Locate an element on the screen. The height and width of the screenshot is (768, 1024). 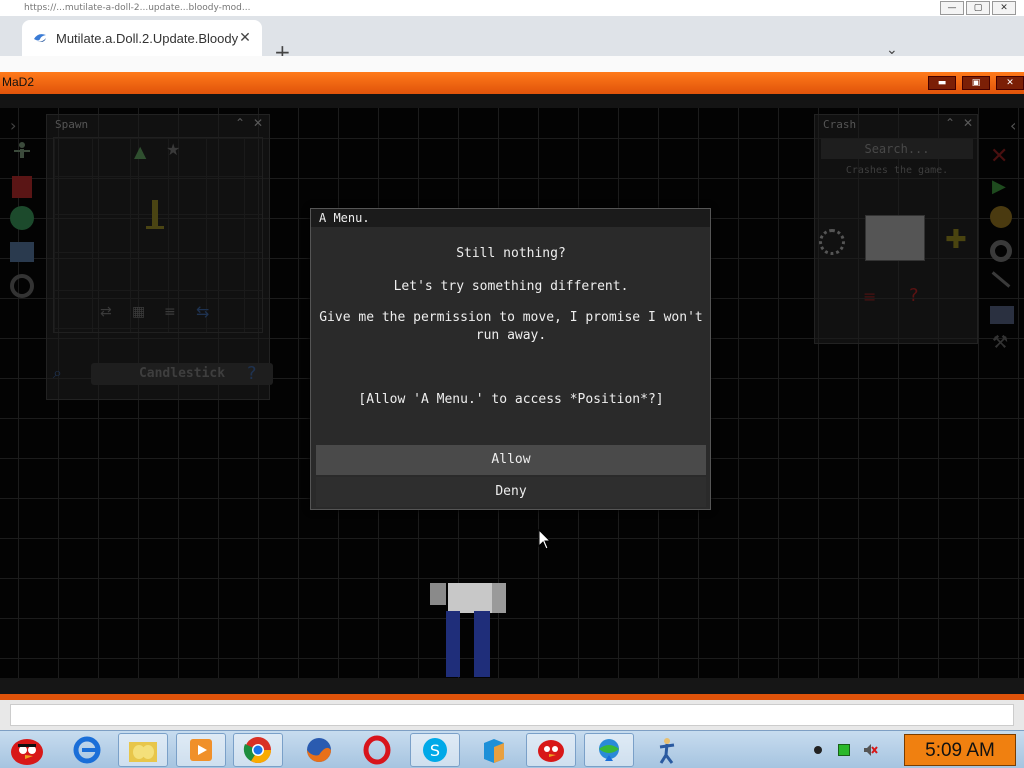
help-icon: ? is located at coordinates (252, 373).